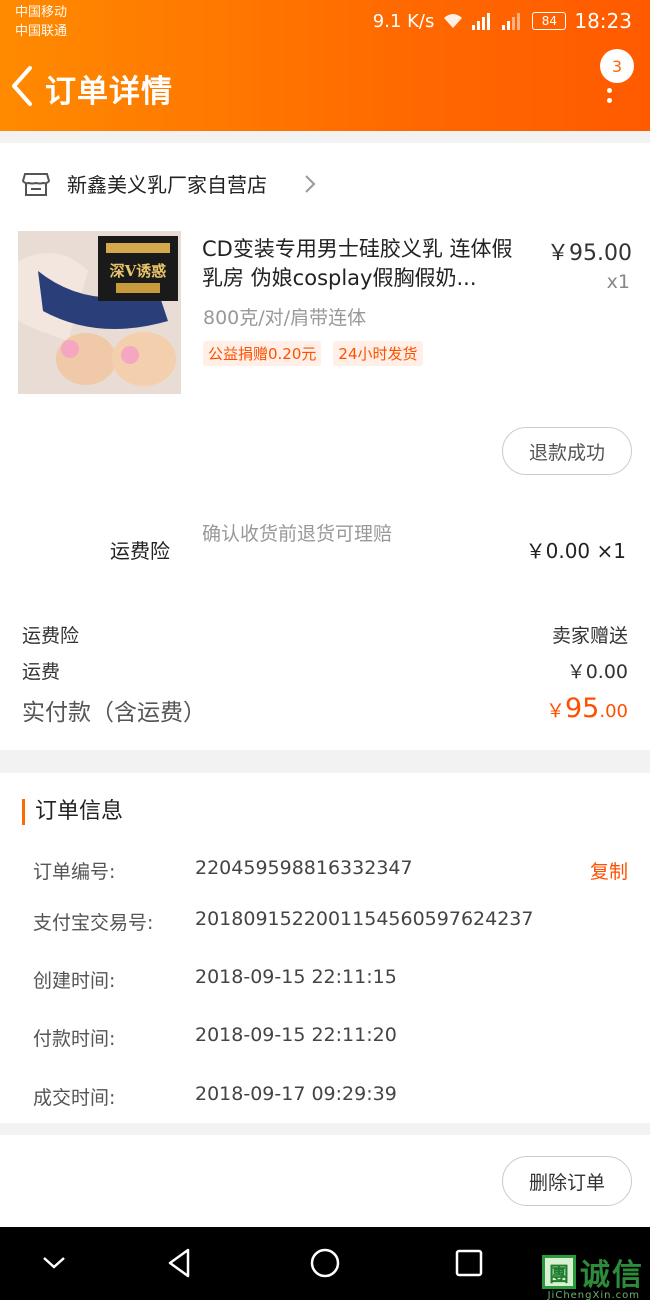  I want to click on home-circle-icon, so click(325, 1263).